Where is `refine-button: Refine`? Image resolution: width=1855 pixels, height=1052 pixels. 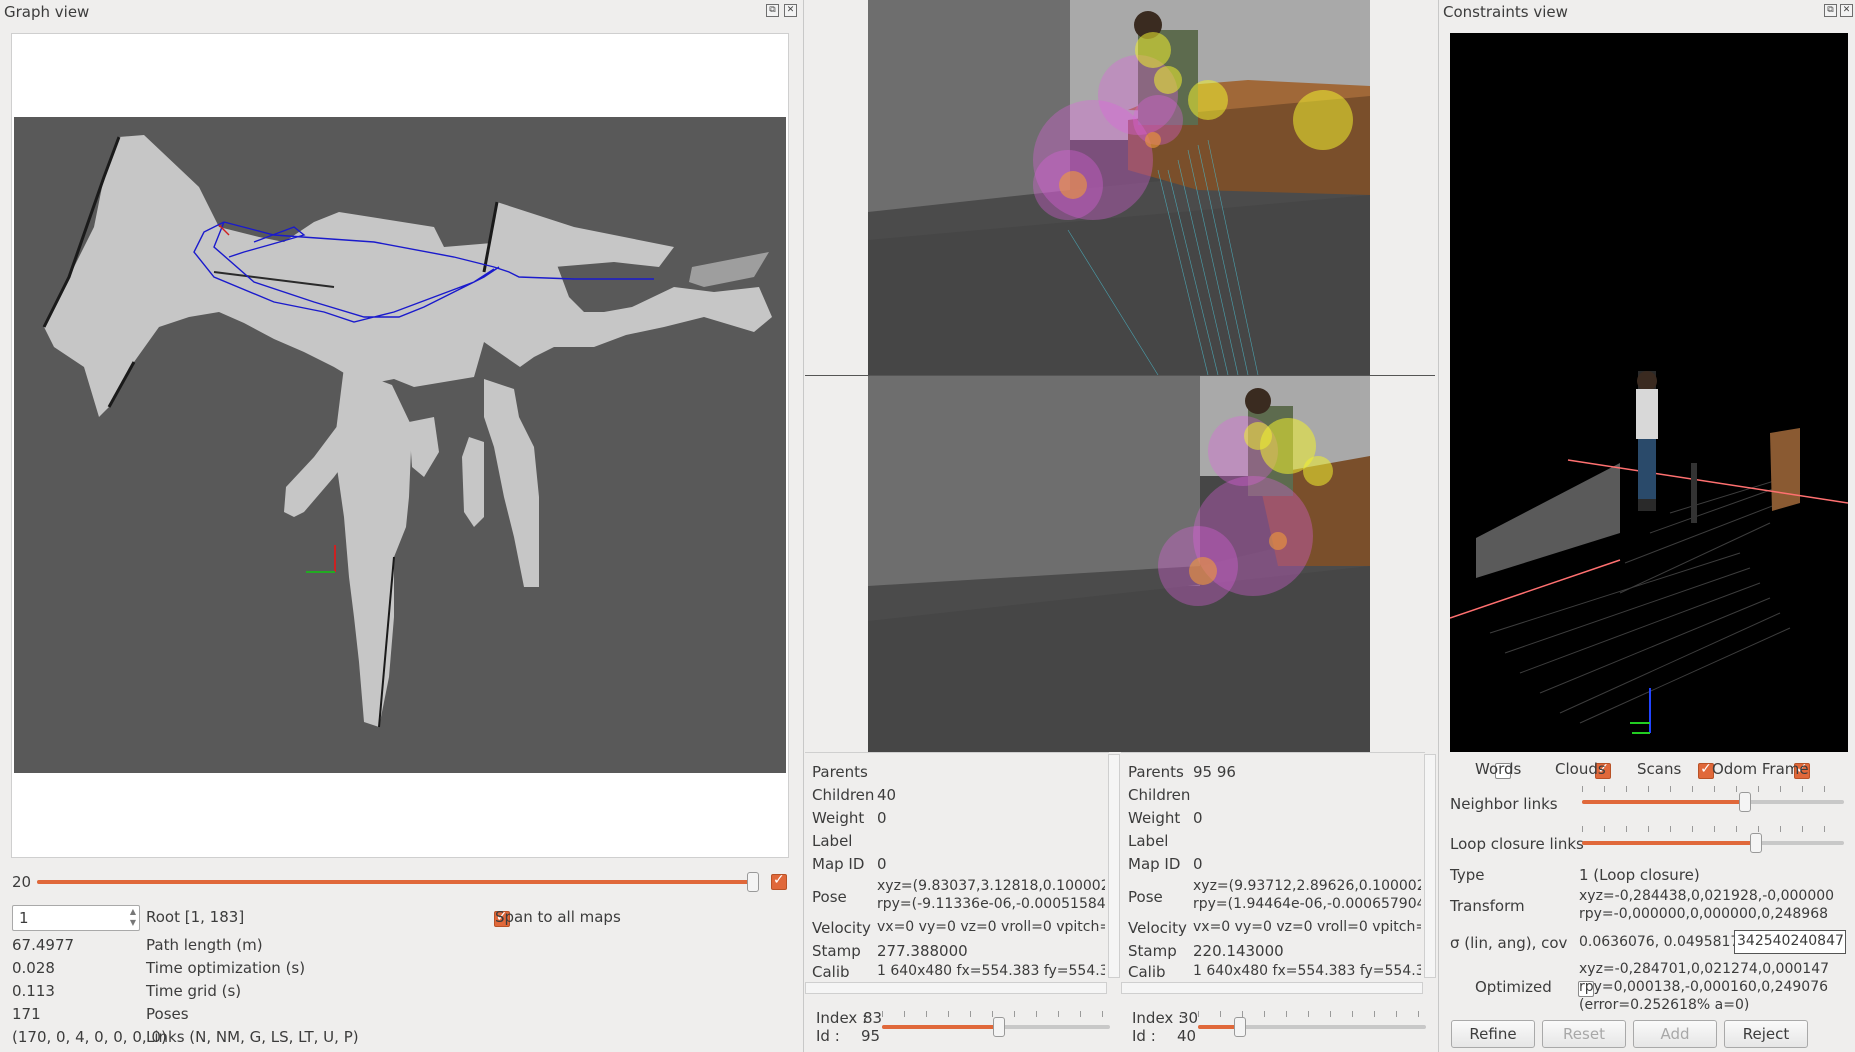 refine-button: Refine is located at coordinates (1493, 1034).